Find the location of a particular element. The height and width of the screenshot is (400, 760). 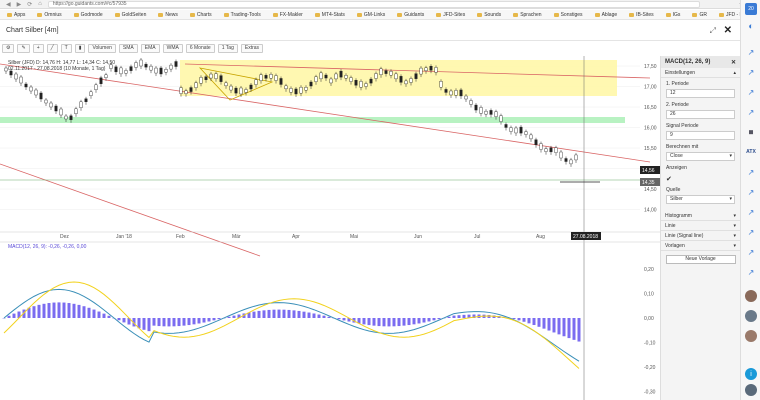

show-checkbox: ✔ is located at coordinates (700, 178).